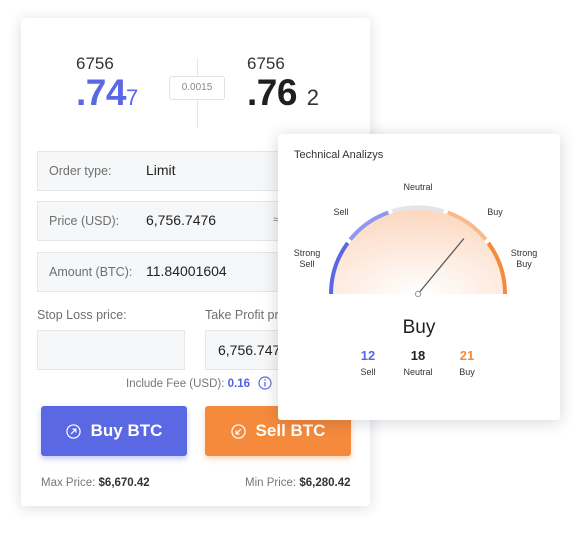  Describe the element at coordinates (175, 384) in the screenshot. I see `fee-label: Include Fee (USD):` at that location.